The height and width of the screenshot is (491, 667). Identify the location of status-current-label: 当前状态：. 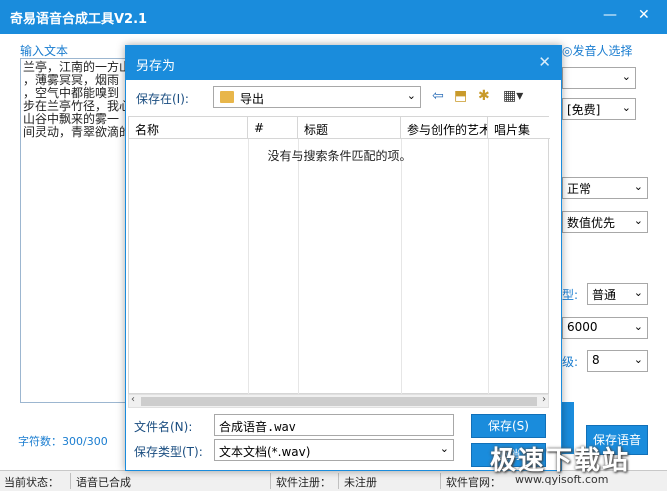
(31, 482).